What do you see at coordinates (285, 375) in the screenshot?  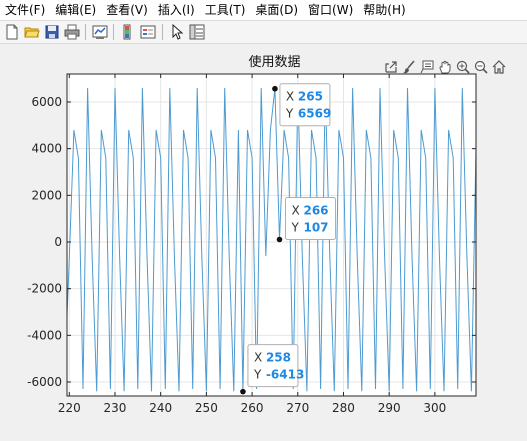 I see `datatip-y-value: -6413` at bounding box center [285, 375].